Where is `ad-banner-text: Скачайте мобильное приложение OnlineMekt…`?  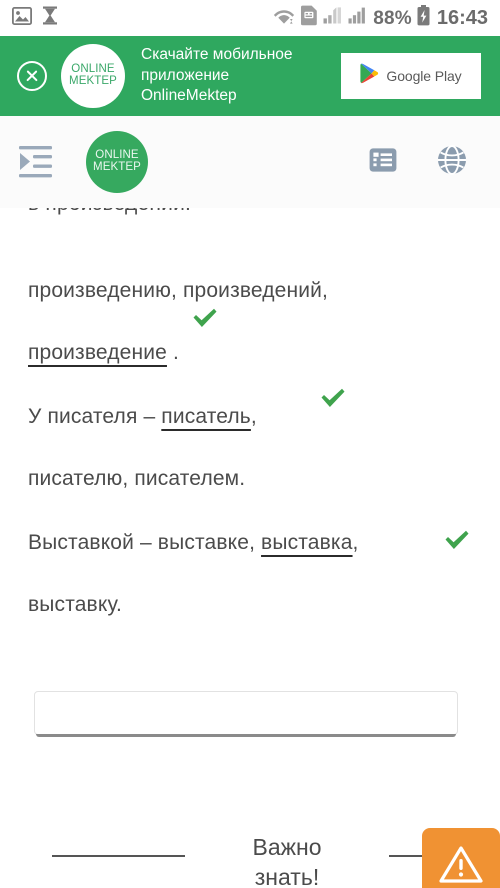 ad-banner-text: Скачайте мобильное приложение OnlineMekt… is located at coordinates (217, 75).